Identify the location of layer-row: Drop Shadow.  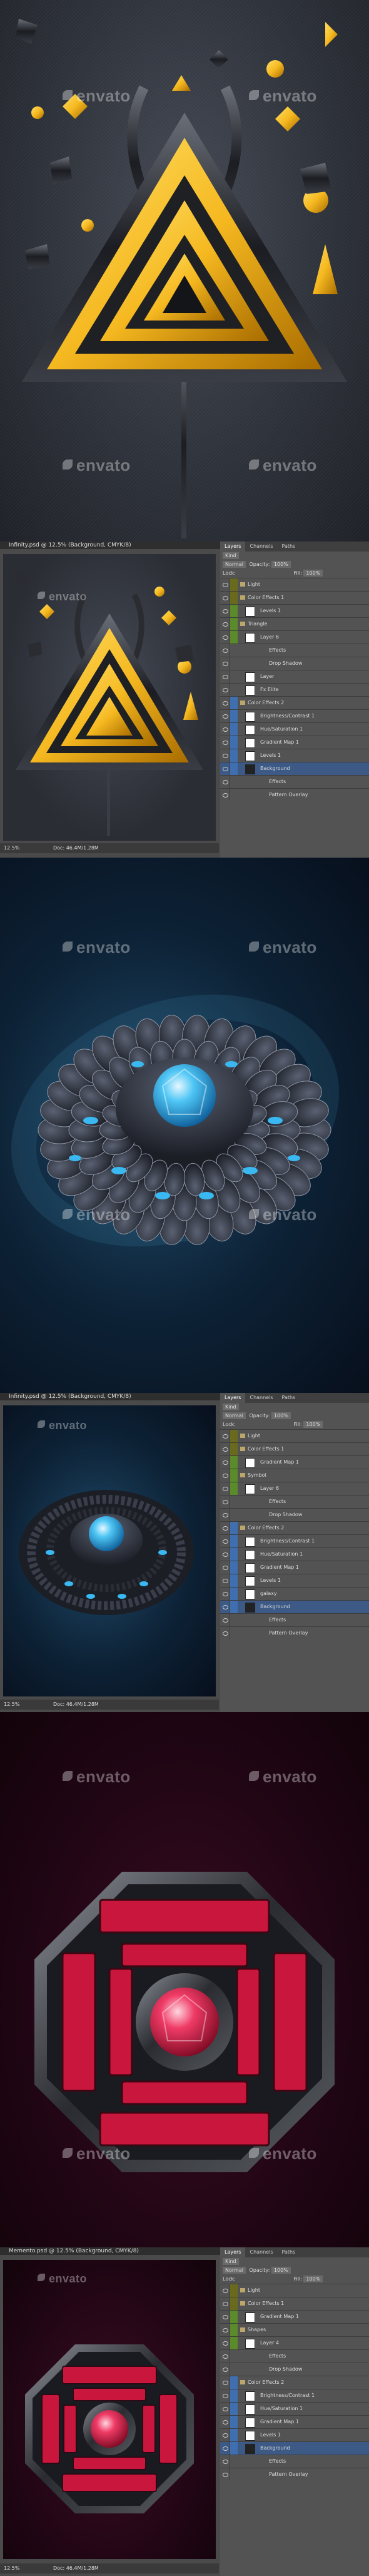
(295, 663).